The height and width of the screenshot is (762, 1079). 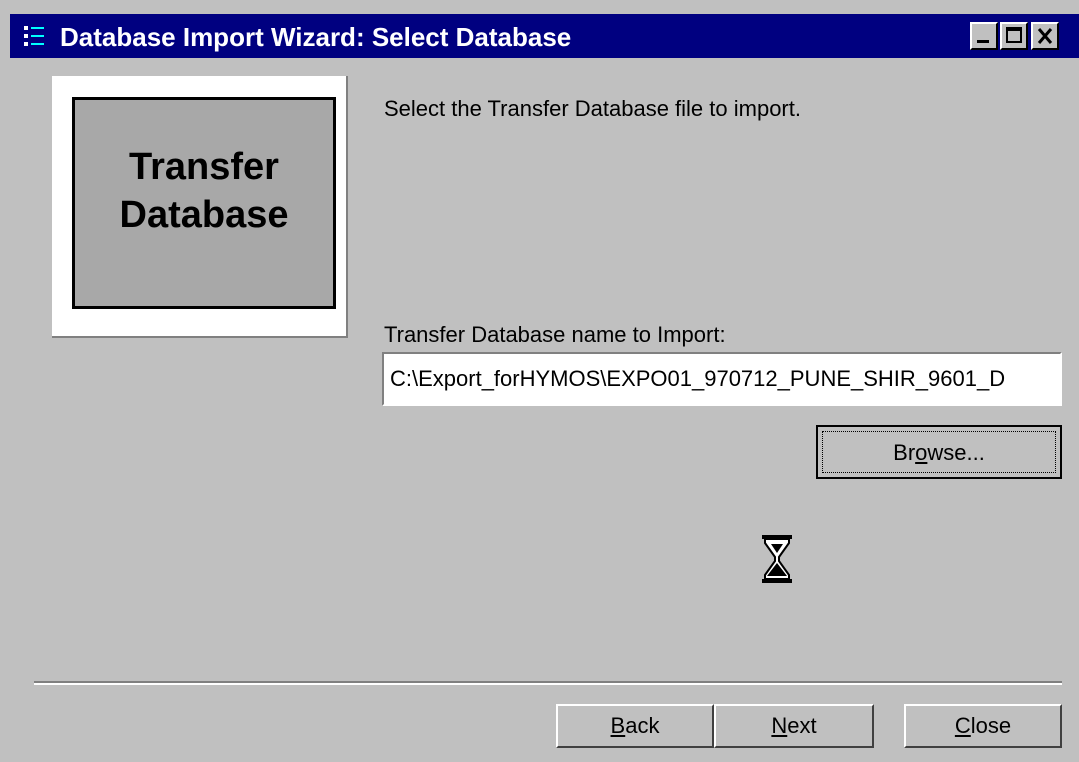 I want to click on minimize-icon, so click(x=983, y=41).